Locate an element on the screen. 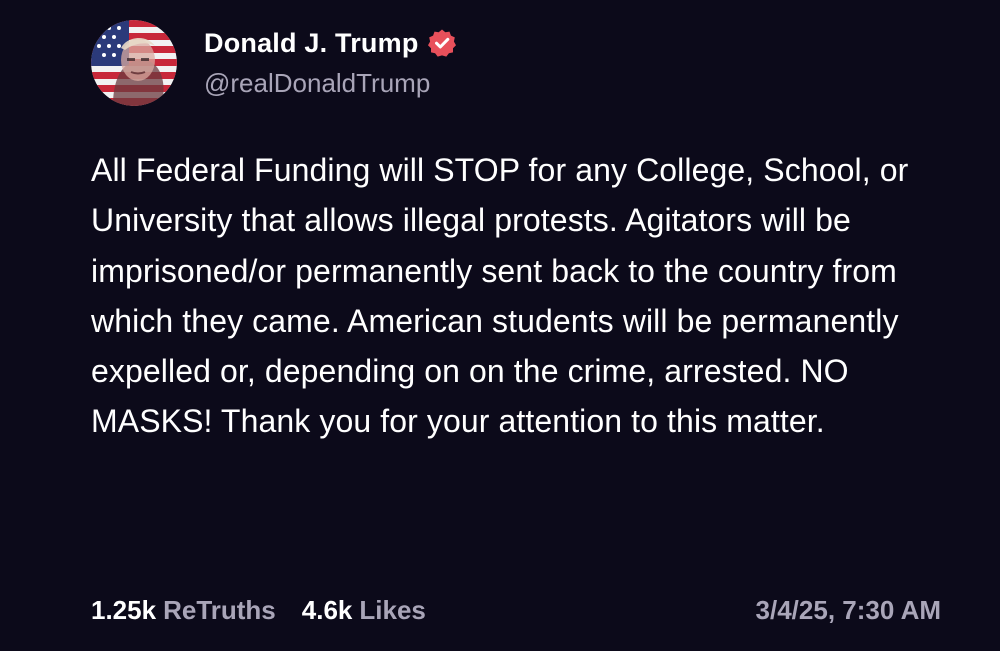  verified-badge-icon is located at coordinates (442, 43).